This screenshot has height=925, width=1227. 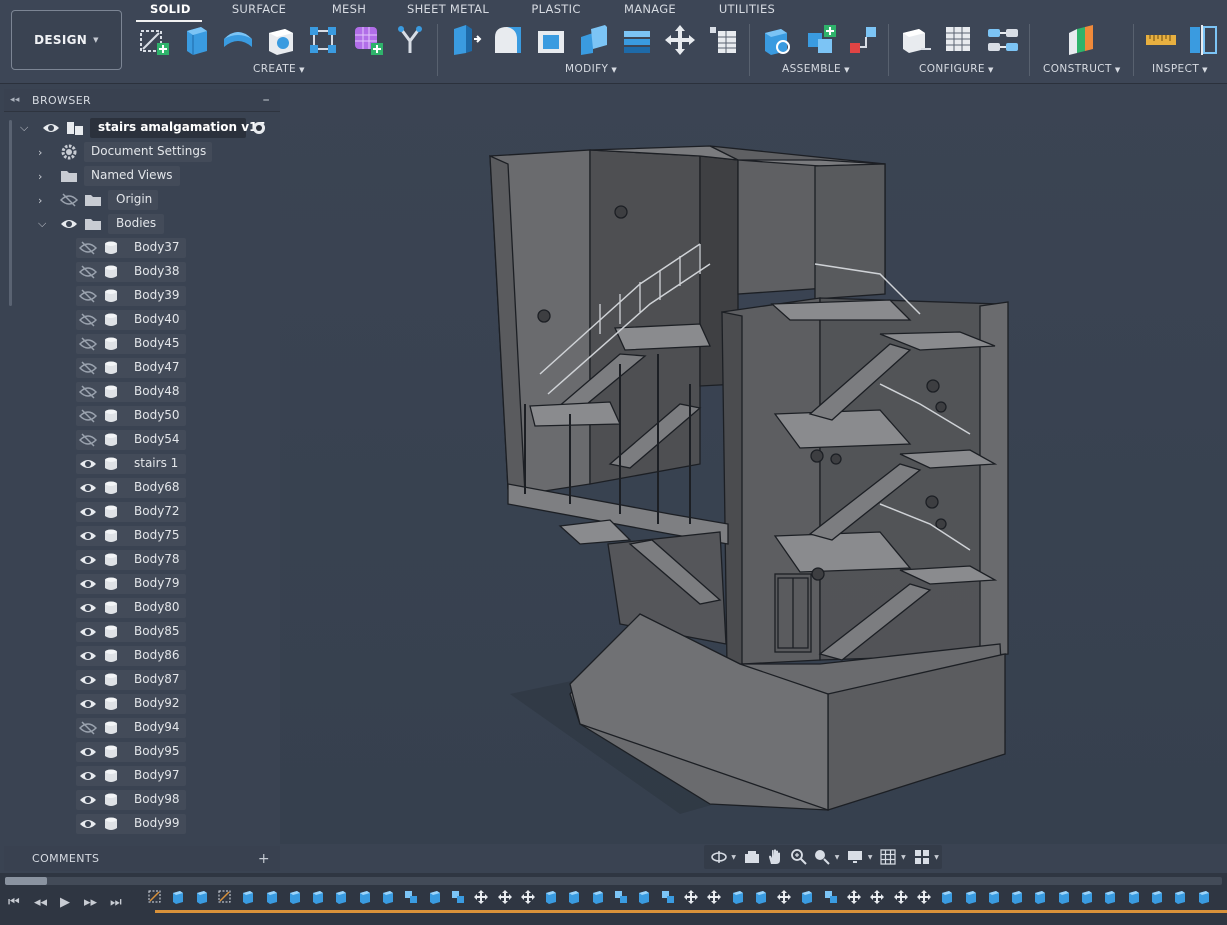 I want to click on document-settings-node: › Document Settings, so click(x=138, y=152).